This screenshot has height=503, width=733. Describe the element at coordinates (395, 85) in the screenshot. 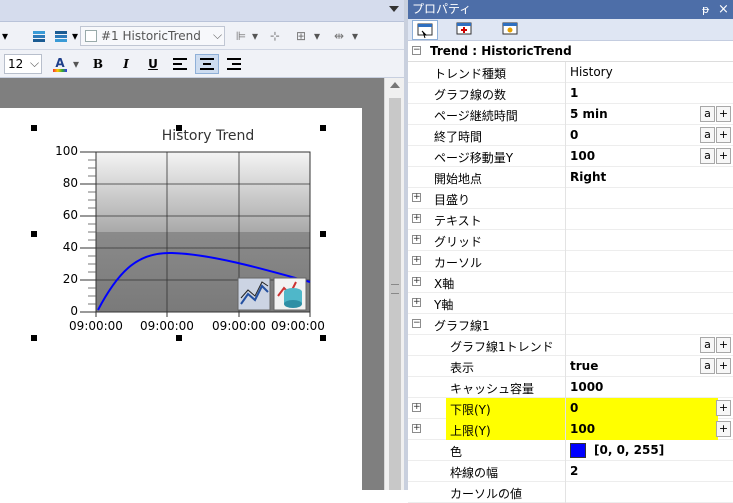

I see `scroll-up-icon` at that location.